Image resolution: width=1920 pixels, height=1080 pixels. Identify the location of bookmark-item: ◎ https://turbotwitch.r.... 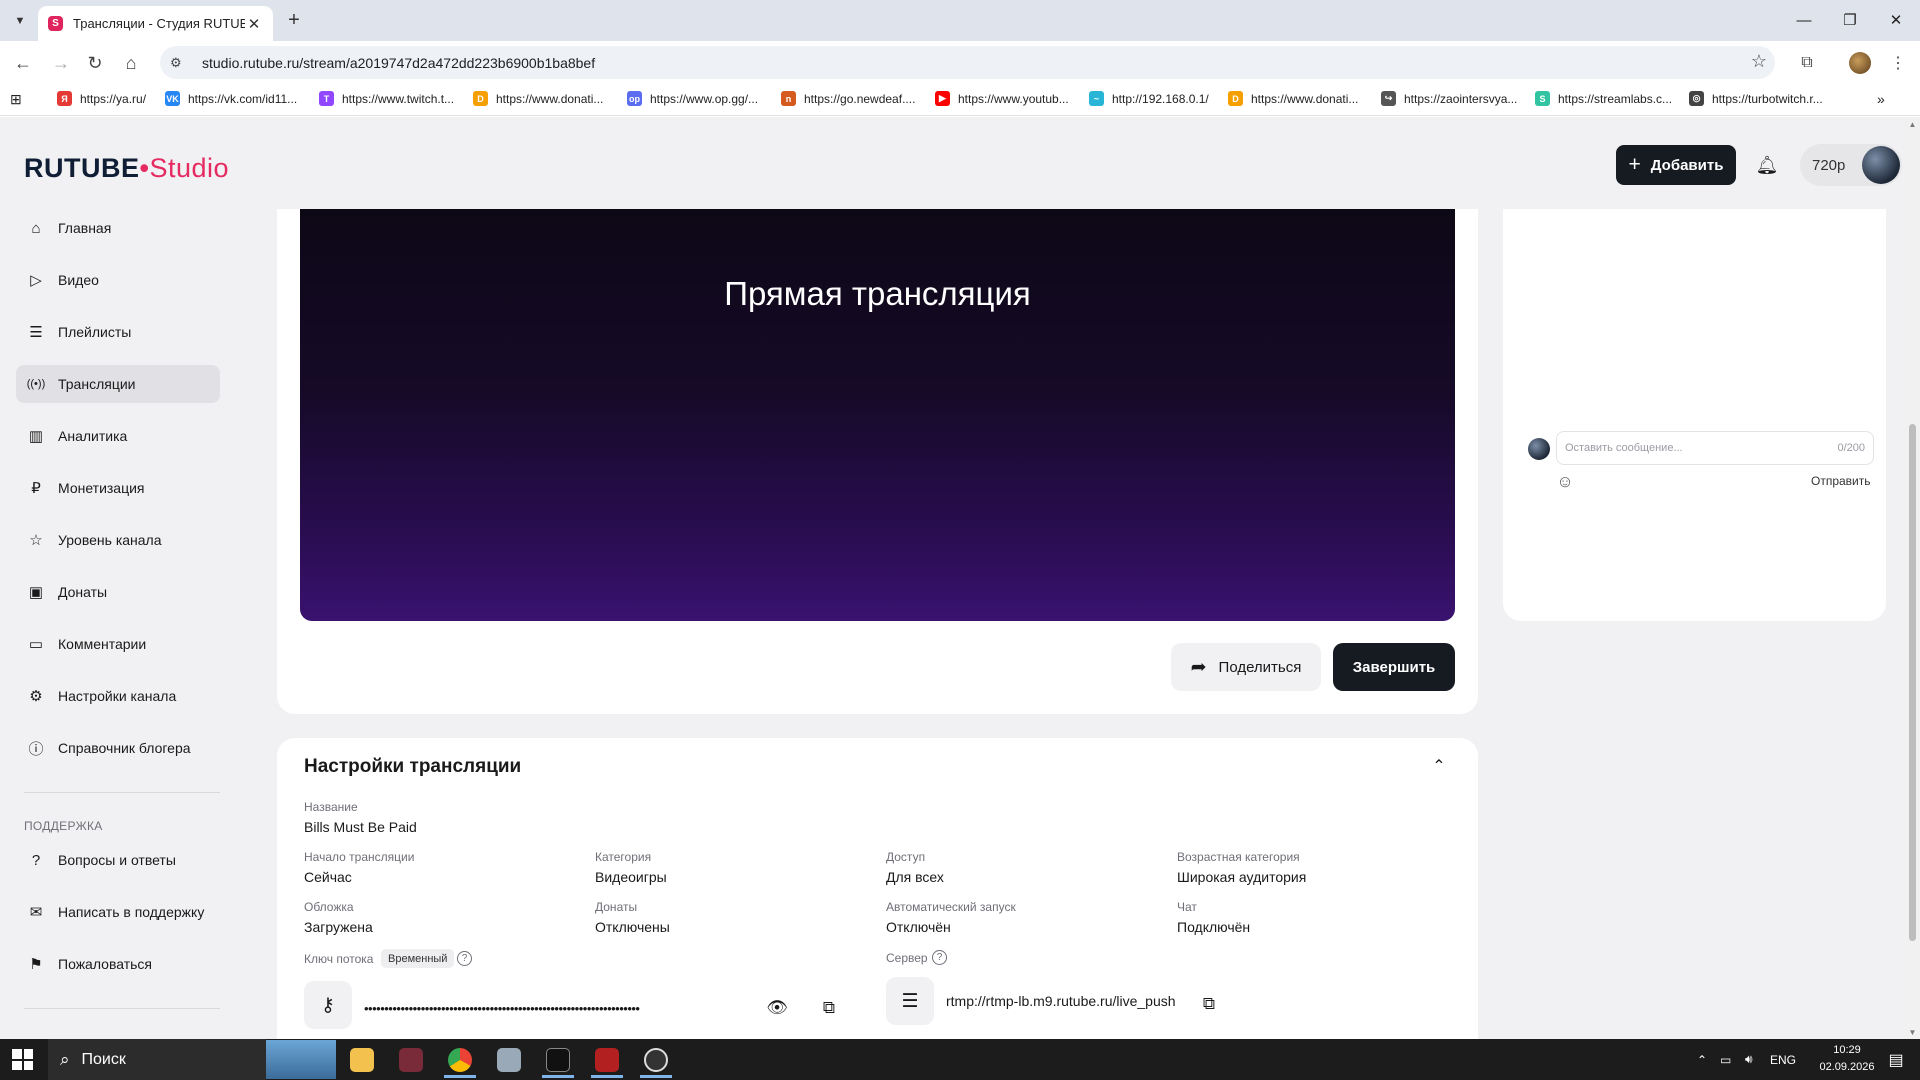
(1756, 98).